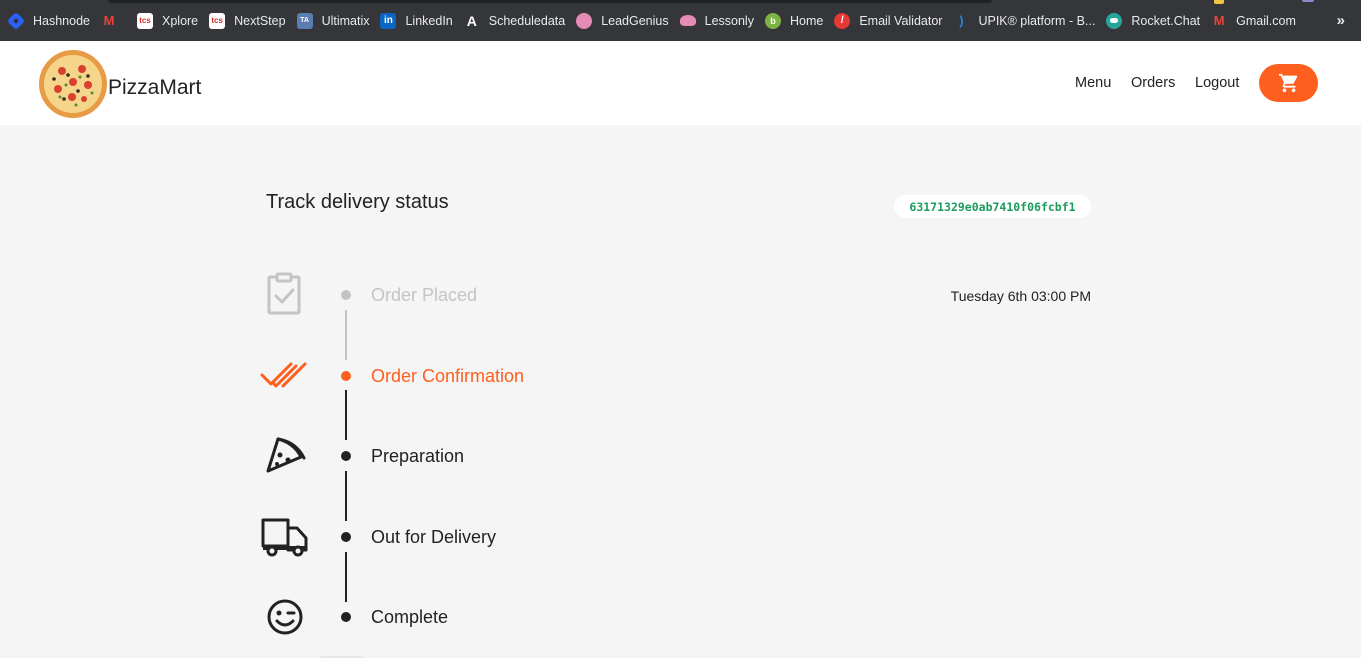  I want to click on bookmark-linkedin: in LinkedIn, so click(419, 21).